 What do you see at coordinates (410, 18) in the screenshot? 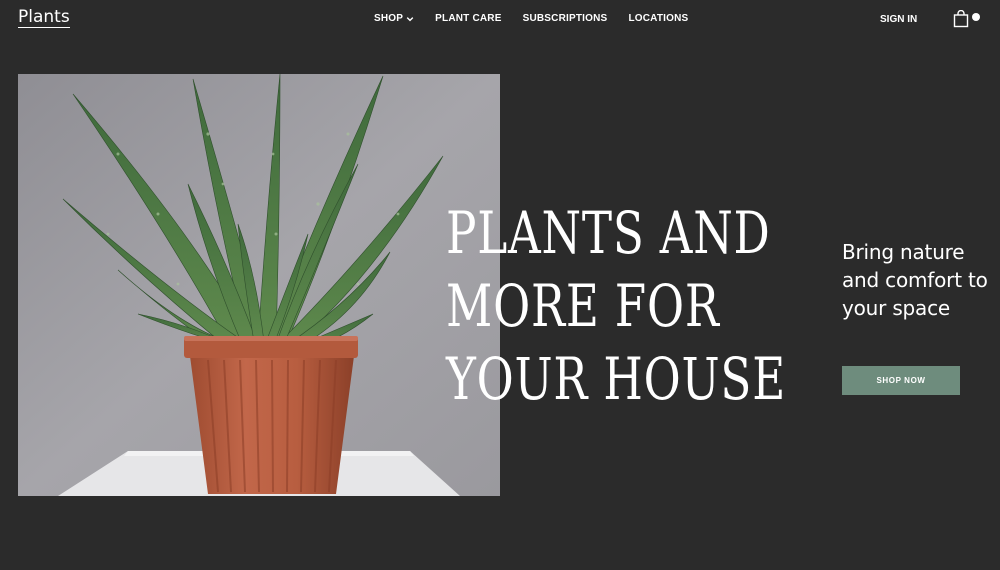
I see `chevron-down-icon` at bounding box center [410, 18].